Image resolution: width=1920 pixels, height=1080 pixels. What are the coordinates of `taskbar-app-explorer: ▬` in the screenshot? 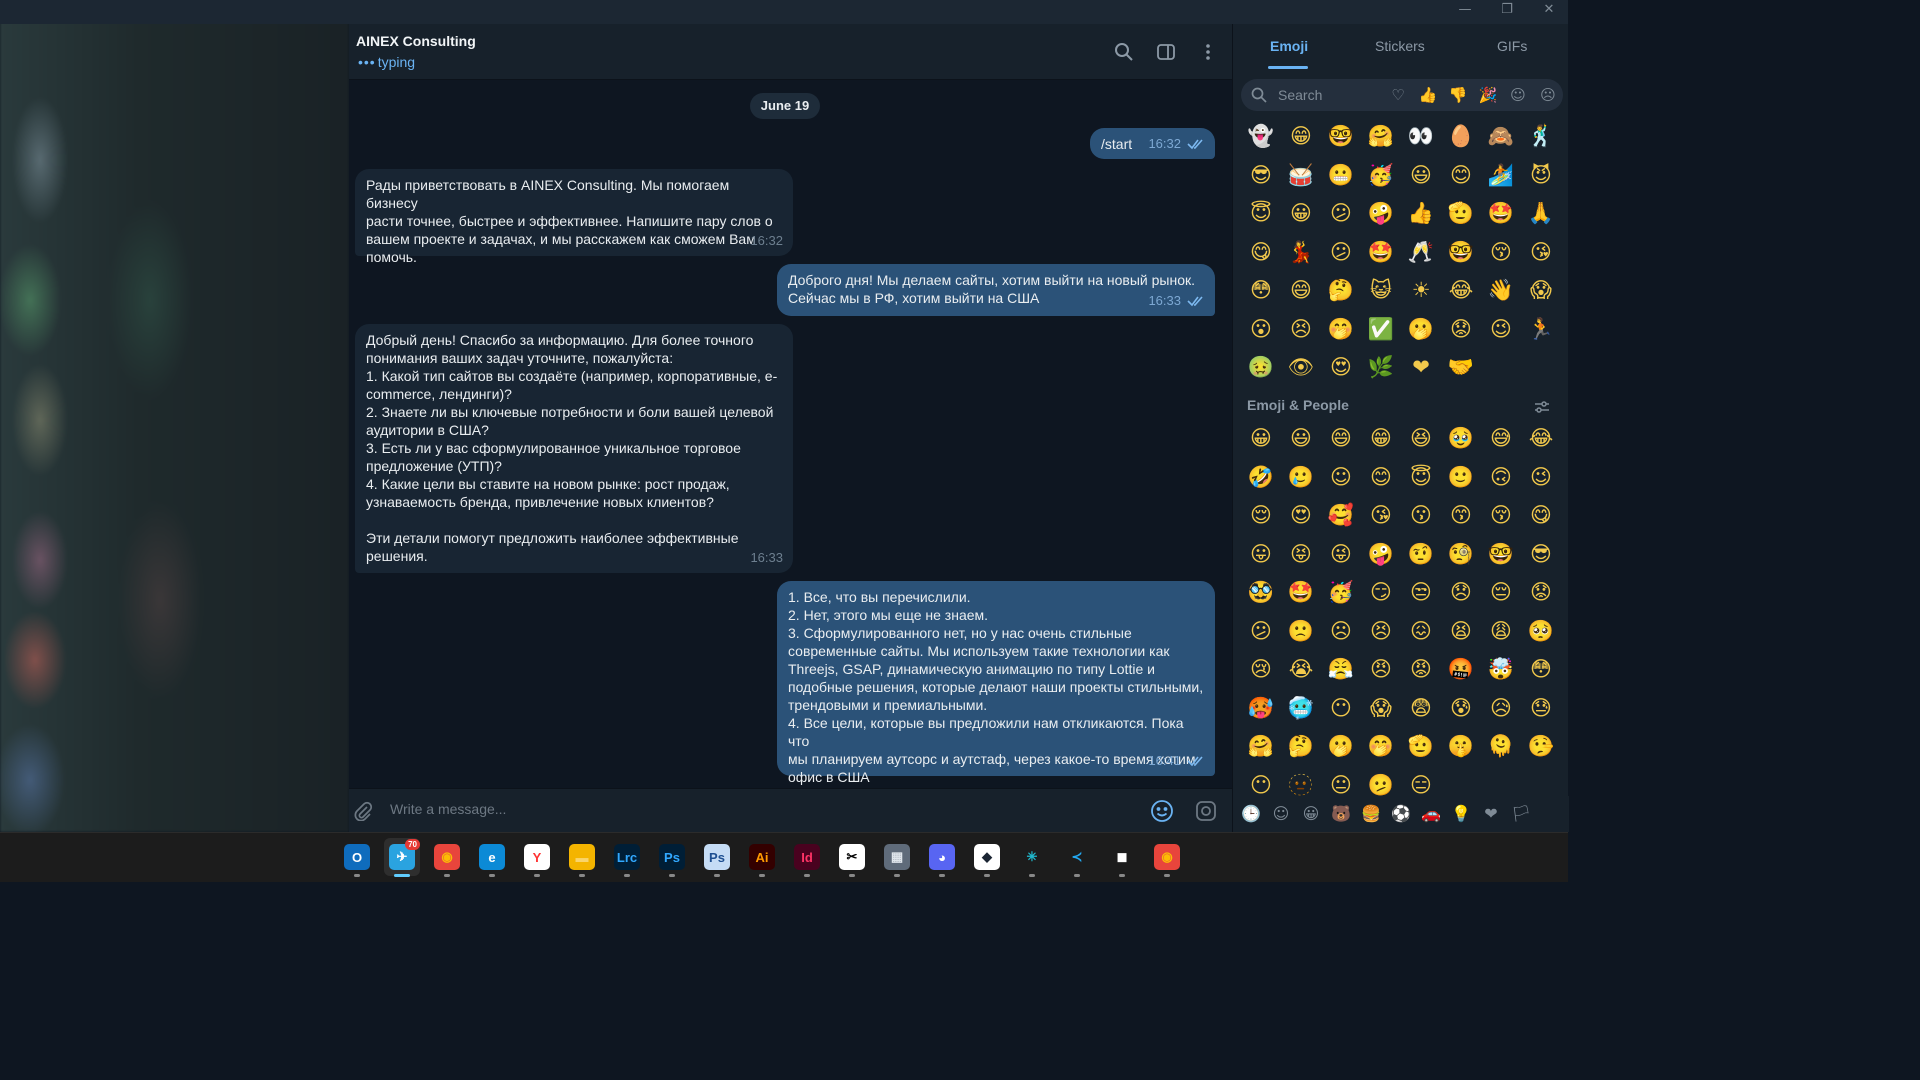 It's located at (582, 857).